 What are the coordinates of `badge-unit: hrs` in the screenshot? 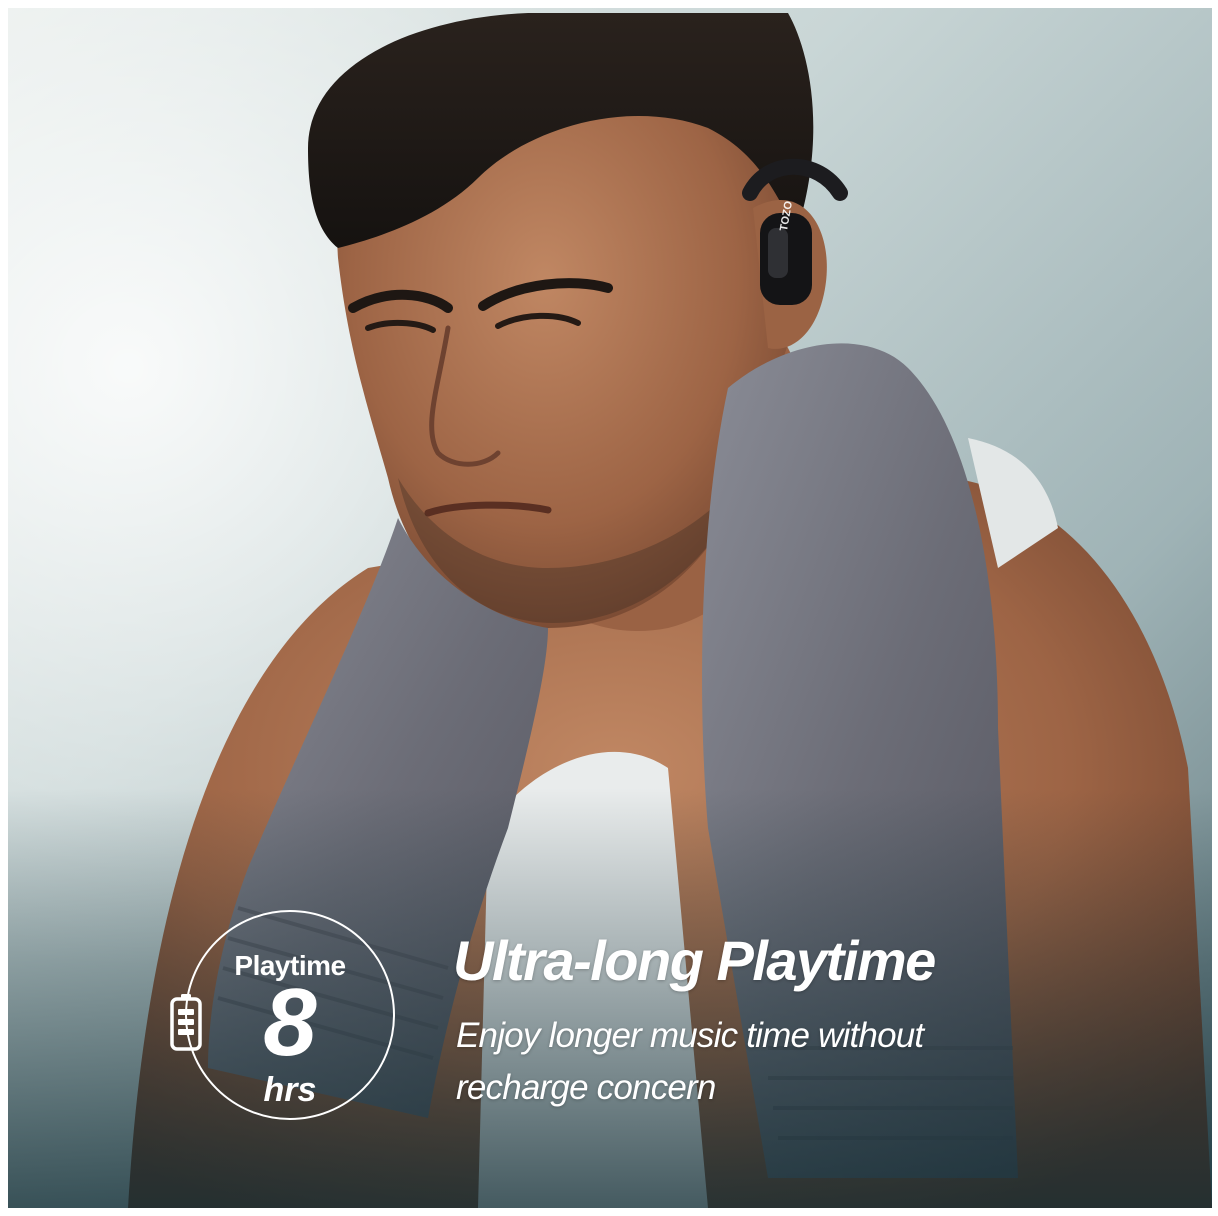 It's located at (290, 1090).